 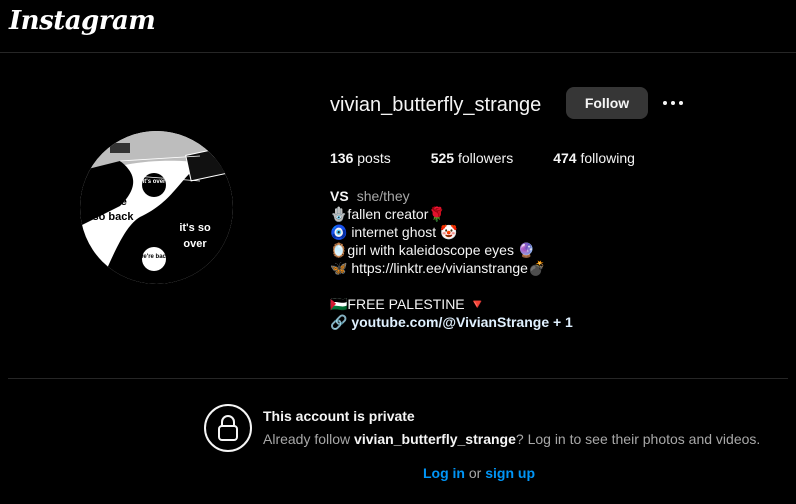 I want to click on followers-stat: 525 followers, so click(x=472, y=158).